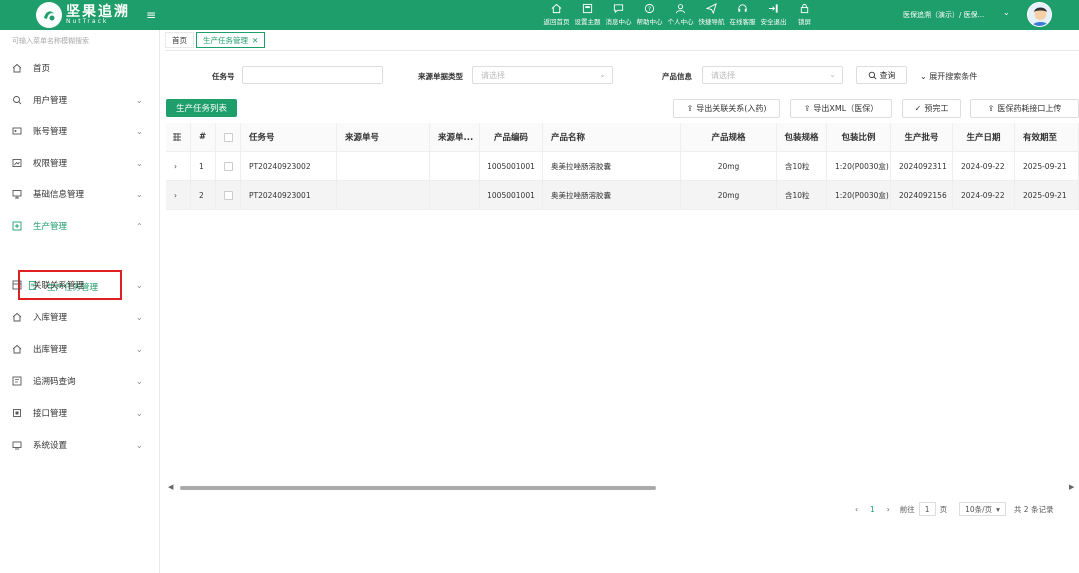  I want to click on column-settings-icon, so click(178, 137).